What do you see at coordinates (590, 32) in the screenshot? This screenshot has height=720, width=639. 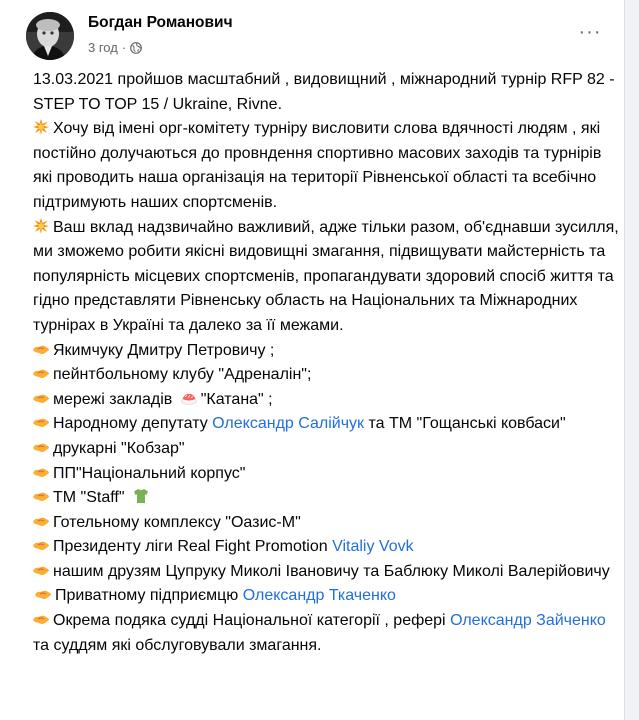 I see `more-options-icon: ···` at bounding box center [590, 32].